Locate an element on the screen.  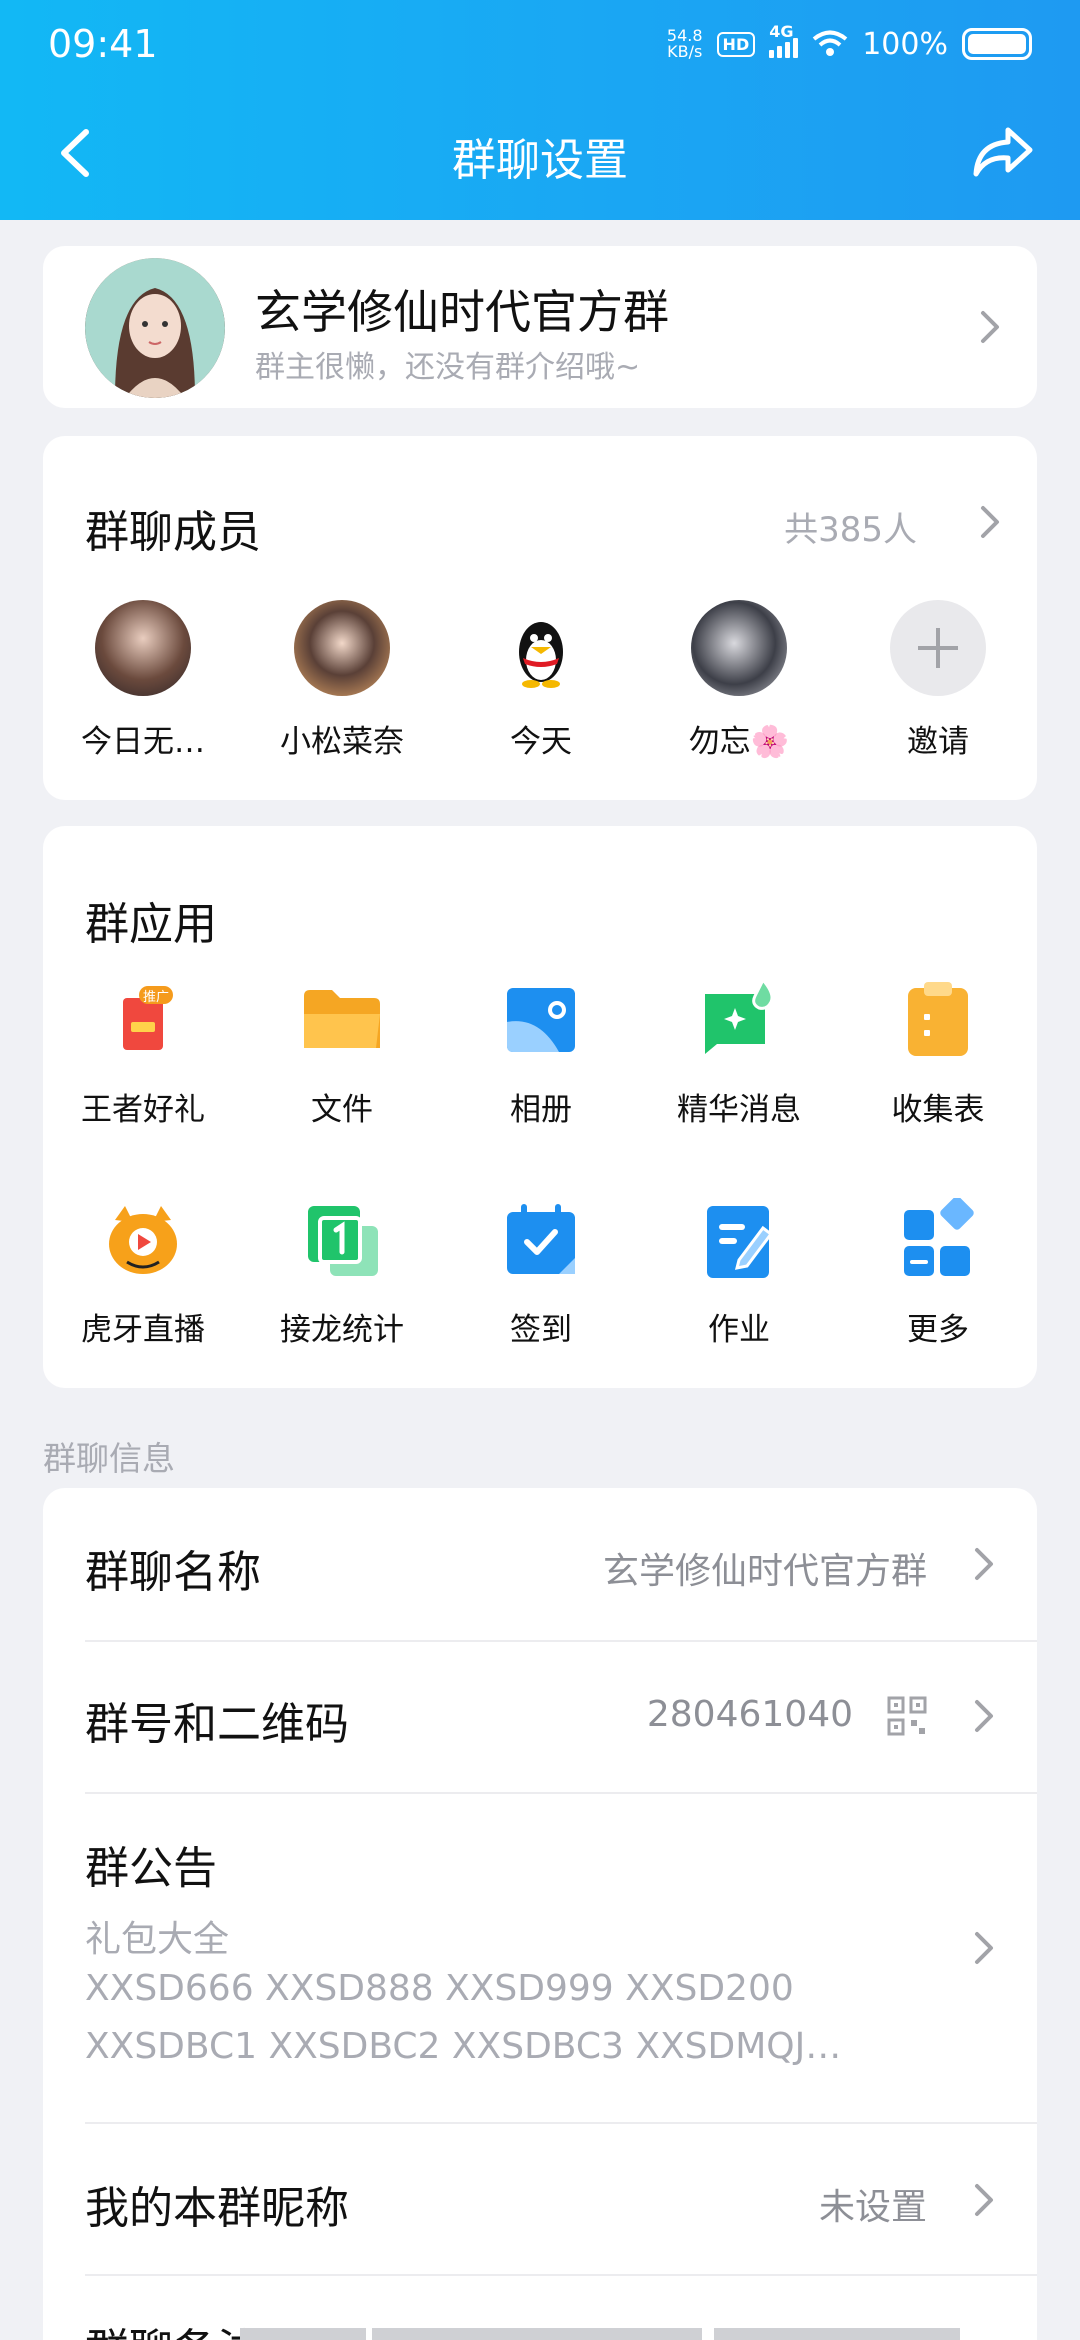
plus-icon is located at coordinates (938, 648).